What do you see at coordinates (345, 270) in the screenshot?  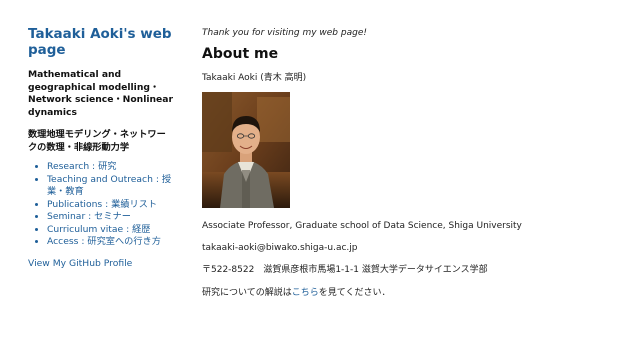 I see `postal-address: 〒522-8522 滋賀県彦根市馬場1-1-1 滋賀大学データサイエンス学部` at bounding box center [345, 270].